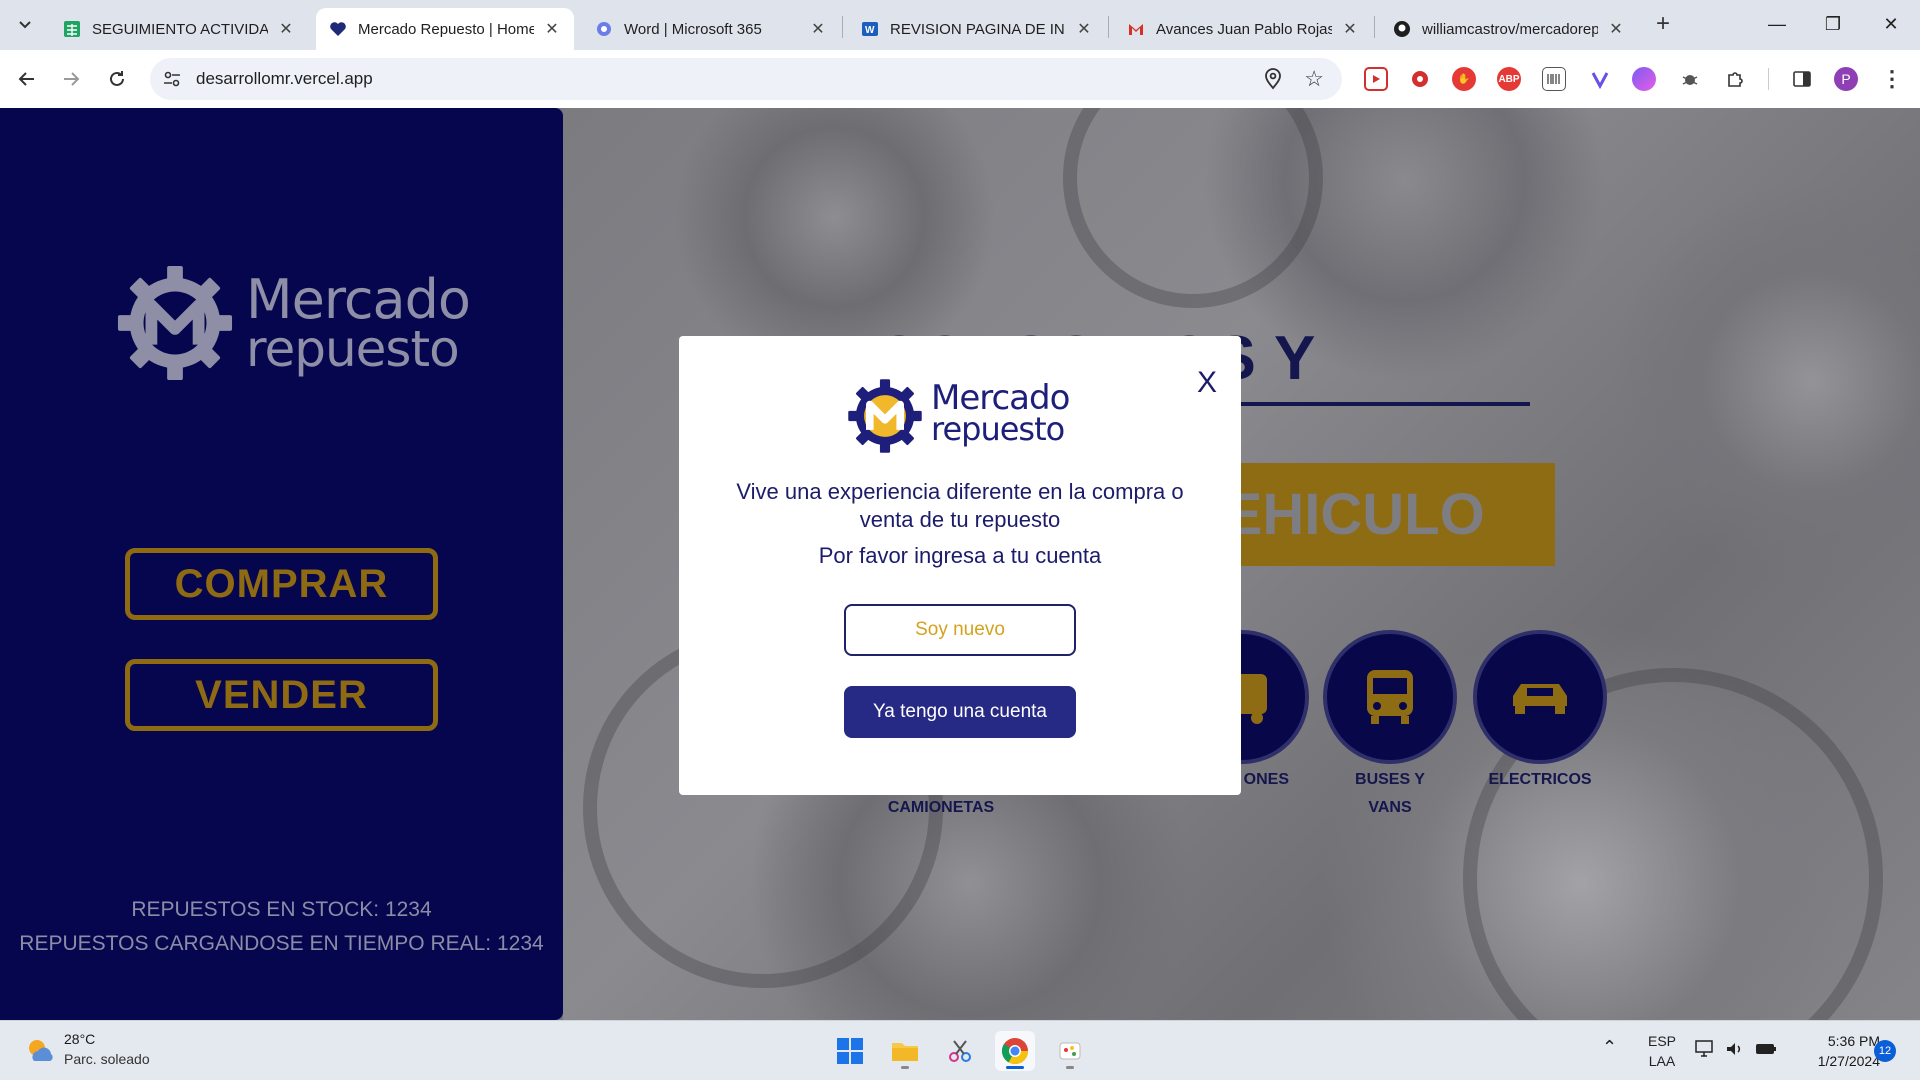  Describe the element at coordinates (1663, 25) in the screenshot. I see `new-tab-button: +` at that location.